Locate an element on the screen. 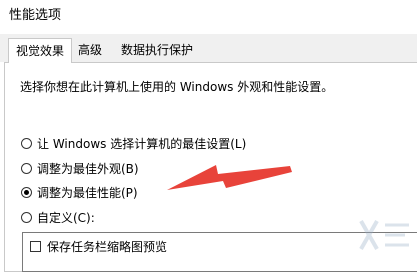 The image size is (417, 272). radio-custom: 自定义(C): is located at coordinates (58, 217).